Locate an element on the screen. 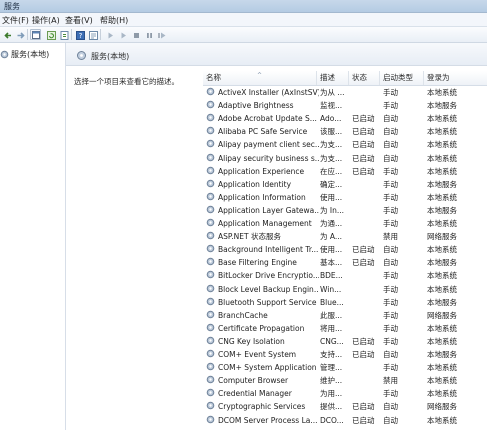 This screenshot has width=487, height=430. restart-service-icon is located at coordinates (161, 34).